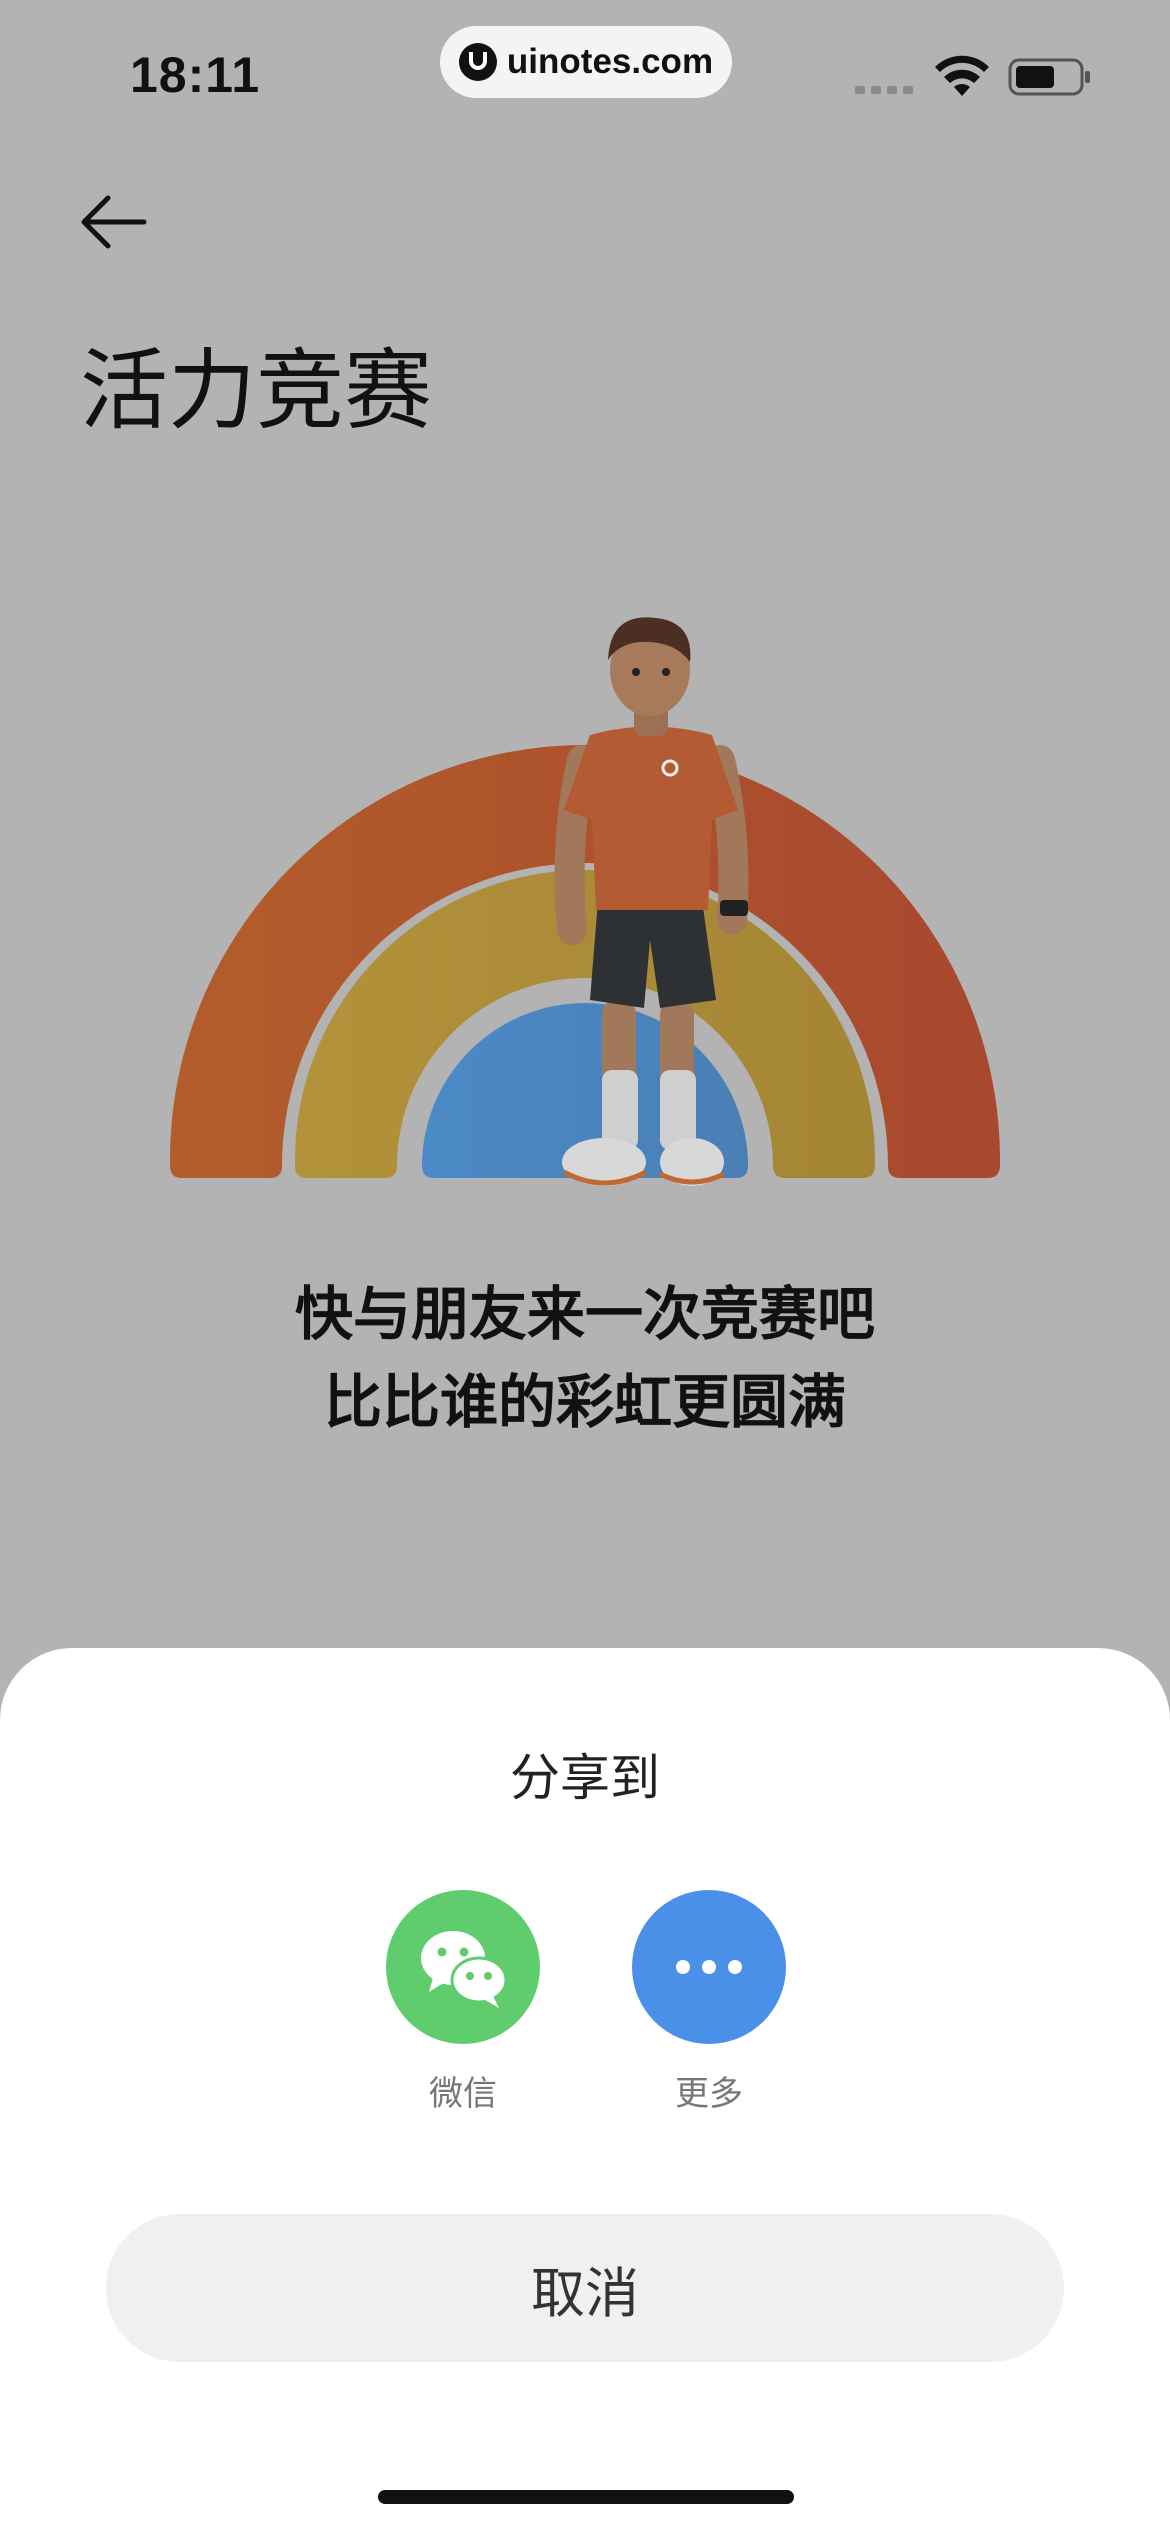 The image size is (1170, 2532). What do you see at coordinates (709, 1967) in the screenshot?
I see `more-icon` at bounding box center [709, 1967].